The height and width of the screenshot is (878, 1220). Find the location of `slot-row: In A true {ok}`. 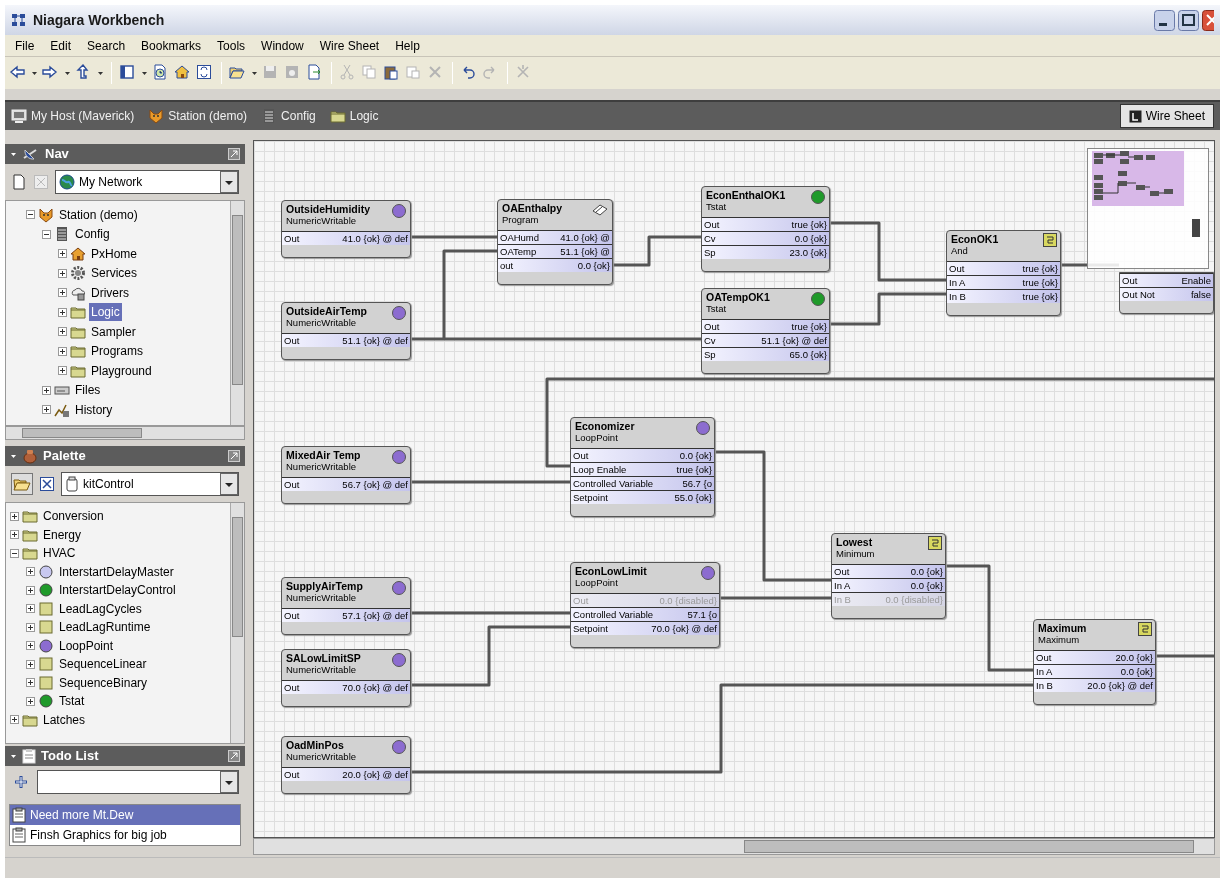

slot-row: In A true {ok} is located at coordinates (1003, 282).